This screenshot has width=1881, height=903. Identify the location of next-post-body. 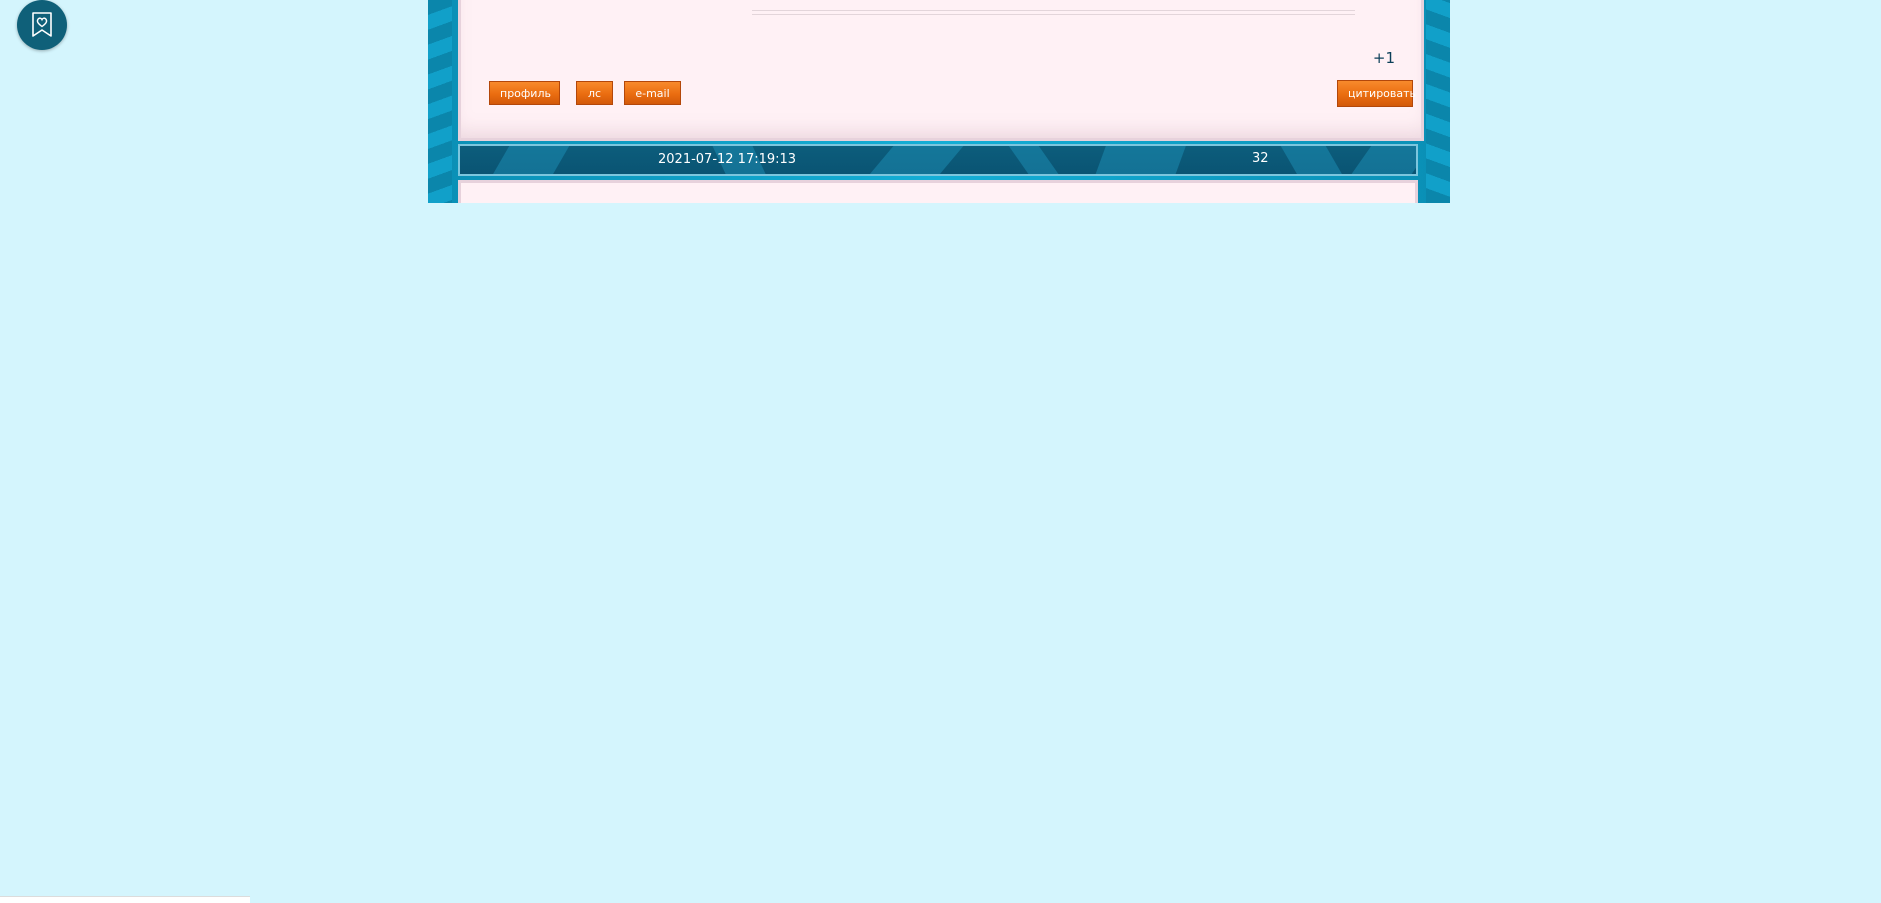
(938, 191).